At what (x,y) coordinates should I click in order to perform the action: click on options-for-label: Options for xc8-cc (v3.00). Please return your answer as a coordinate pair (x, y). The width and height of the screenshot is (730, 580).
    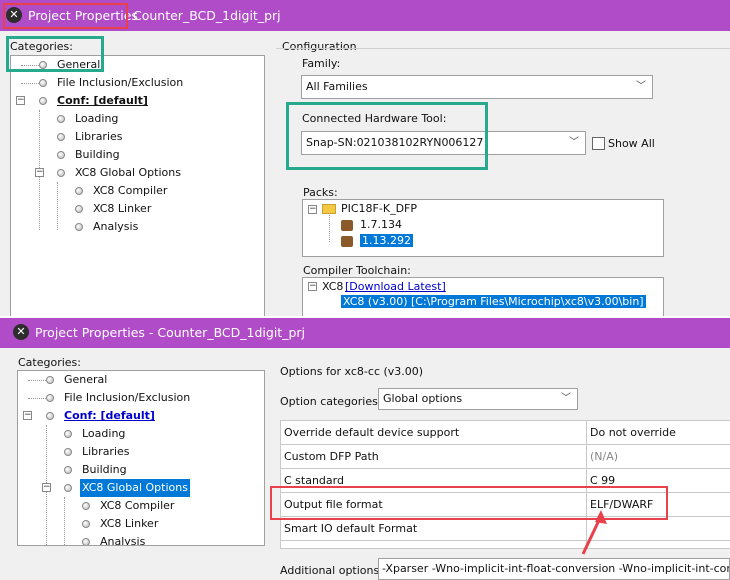
    Looking at the image, I should click on (352, 371).